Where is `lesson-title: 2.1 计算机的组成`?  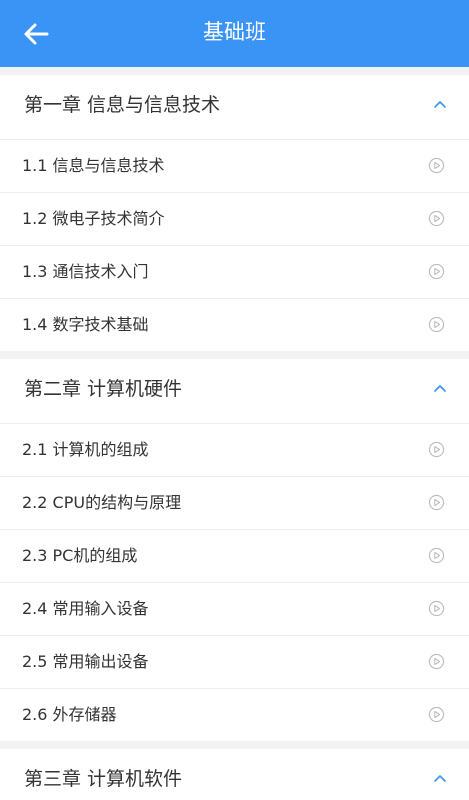
lesson-title: 2.1 计算机的组成 is located at coordinates (85, 449).